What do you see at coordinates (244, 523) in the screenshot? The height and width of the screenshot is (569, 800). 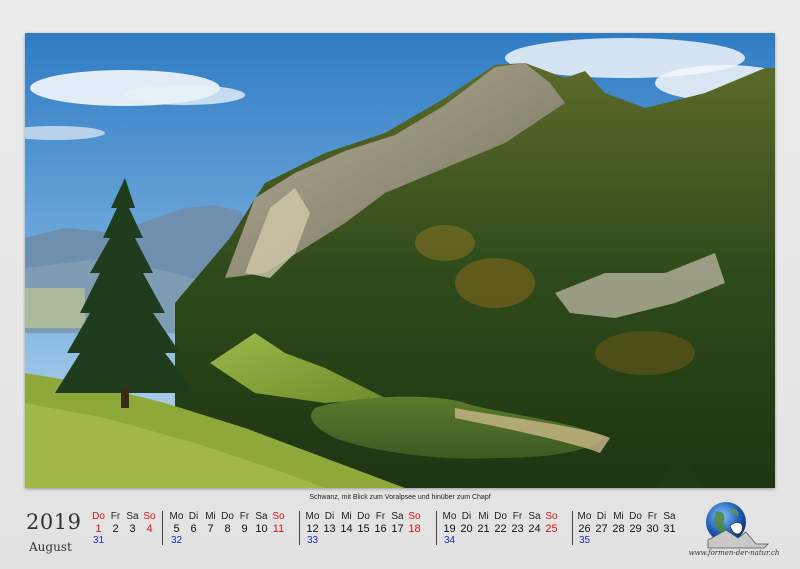 I see `calendar-day: Fr 9` at bounding box center [244, 523].